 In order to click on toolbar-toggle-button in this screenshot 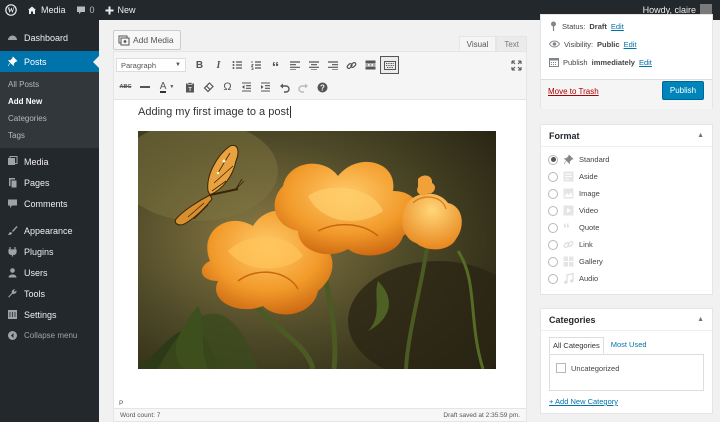, I will do `click(389, 65)`.